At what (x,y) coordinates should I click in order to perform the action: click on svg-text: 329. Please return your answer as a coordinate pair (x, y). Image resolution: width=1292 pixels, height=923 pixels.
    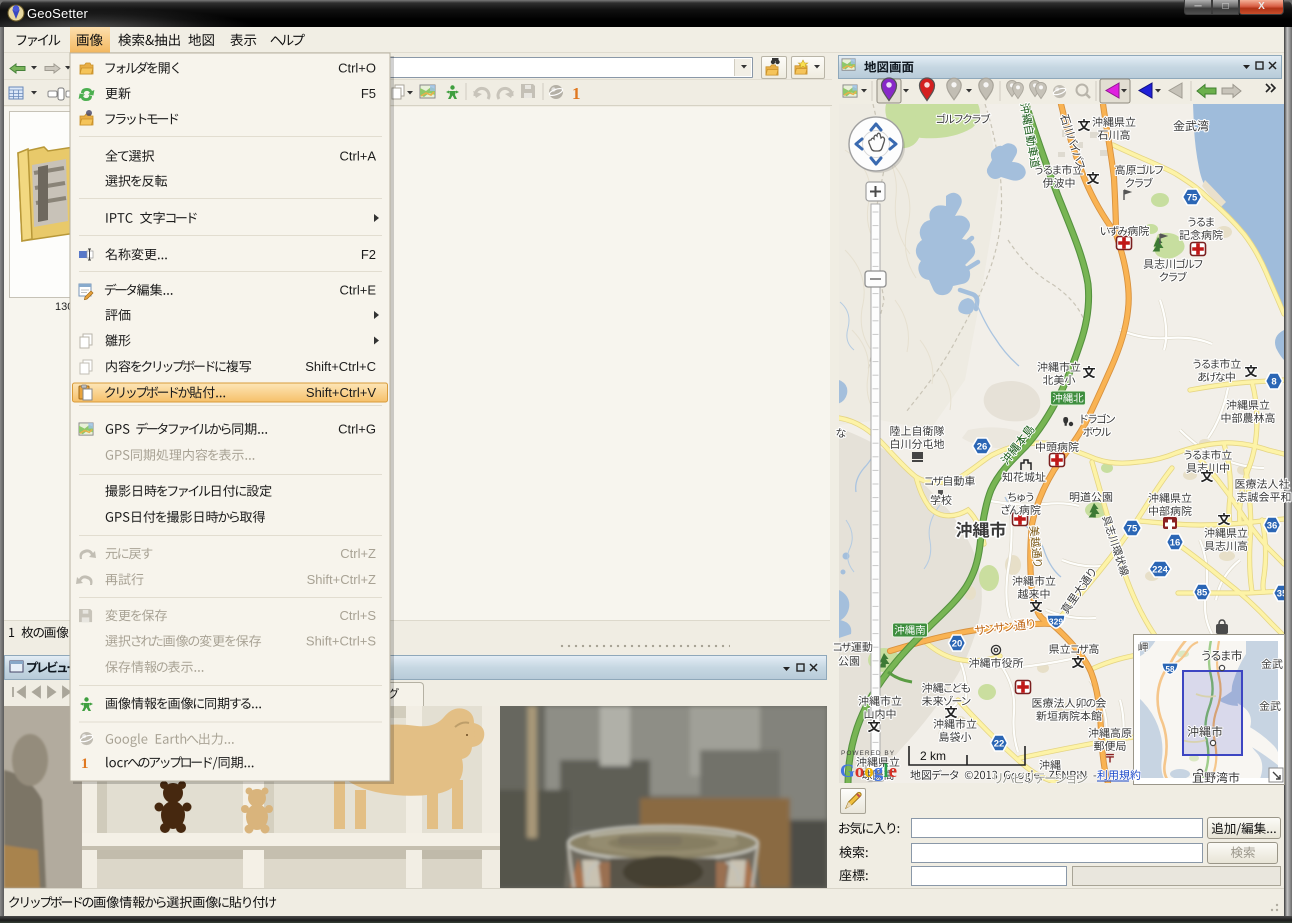
    Looking at the image, I should click on (1056, 622).